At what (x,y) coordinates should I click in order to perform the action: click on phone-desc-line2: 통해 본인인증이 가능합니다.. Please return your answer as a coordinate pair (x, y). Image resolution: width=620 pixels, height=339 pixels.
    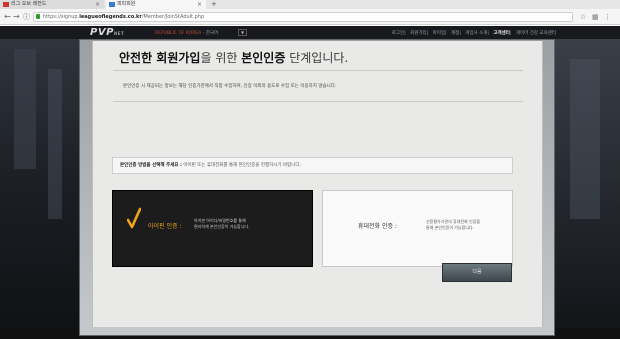
    Looking at the image, I should click on (450, 227).